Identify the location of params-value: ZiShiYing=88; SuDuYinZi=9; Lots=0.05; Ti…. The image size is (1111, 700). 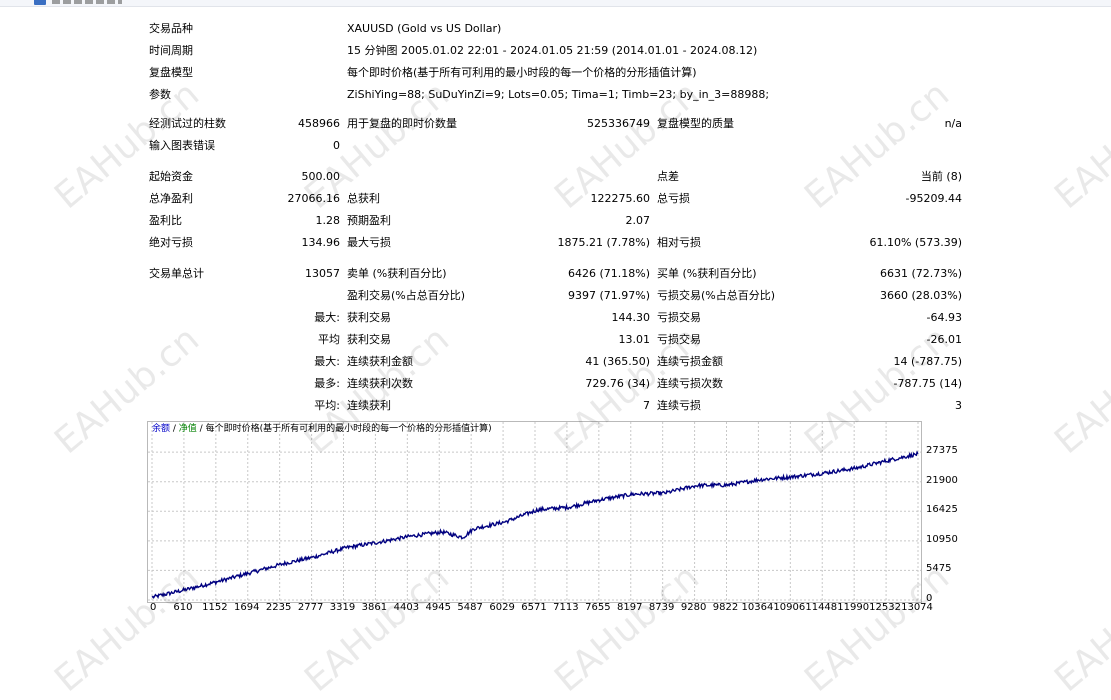
(558, 94).